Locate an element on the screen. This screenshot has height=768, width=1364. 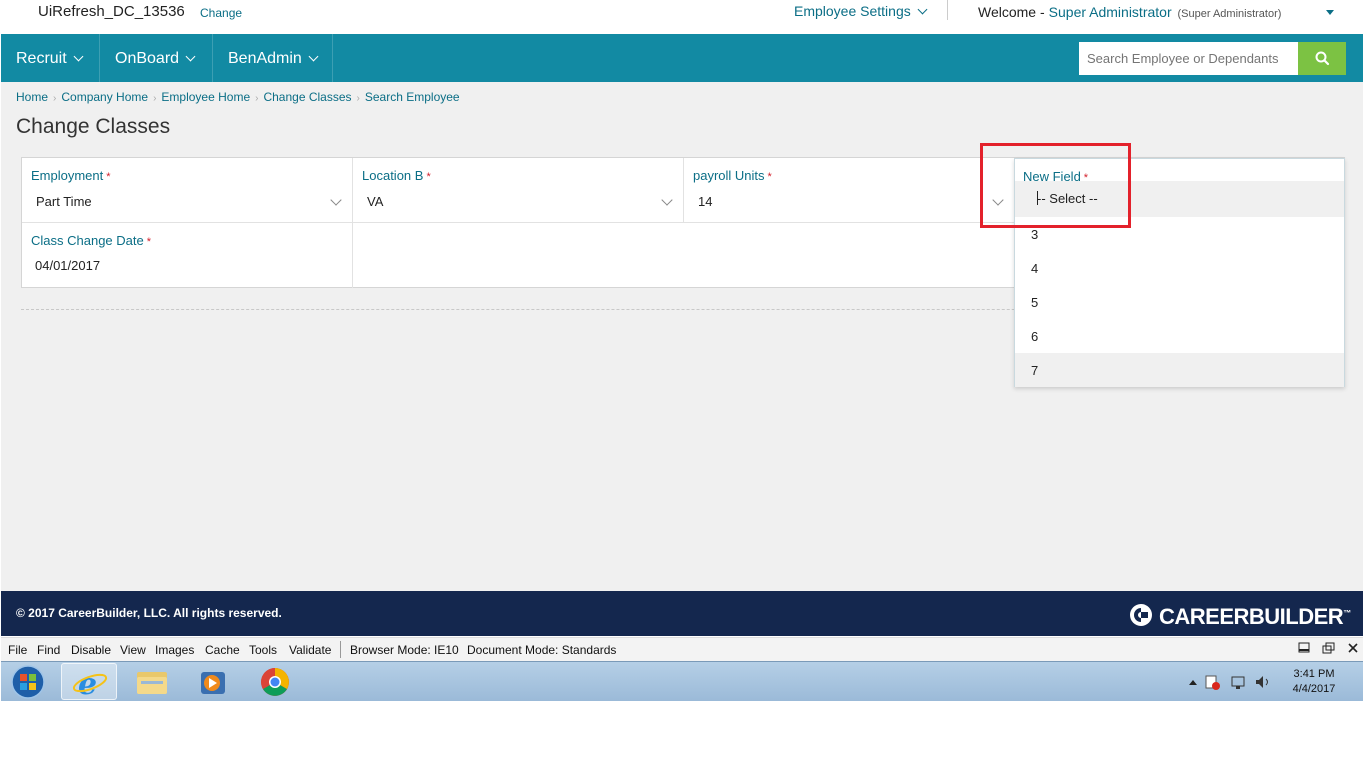
start-button is located at coordinates (28, 682).